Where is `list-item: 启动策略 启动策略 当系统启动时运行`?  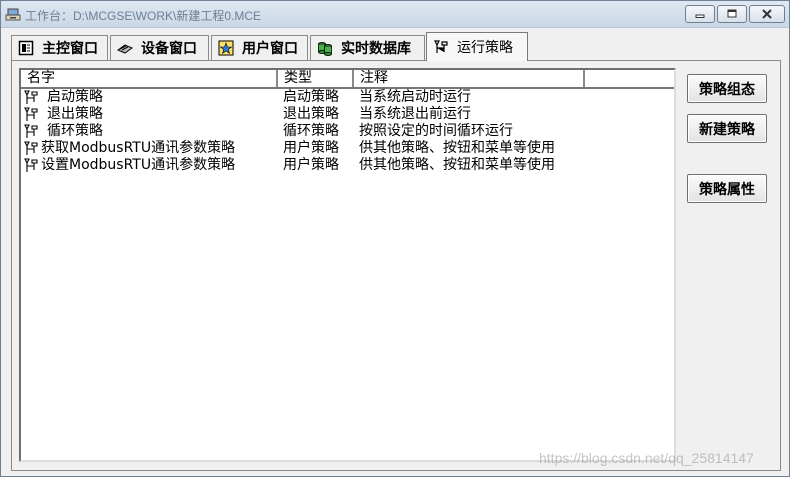
list-item: 启动策略 启动策略 当系统启动时运行 is located at coordinates (347, 97).